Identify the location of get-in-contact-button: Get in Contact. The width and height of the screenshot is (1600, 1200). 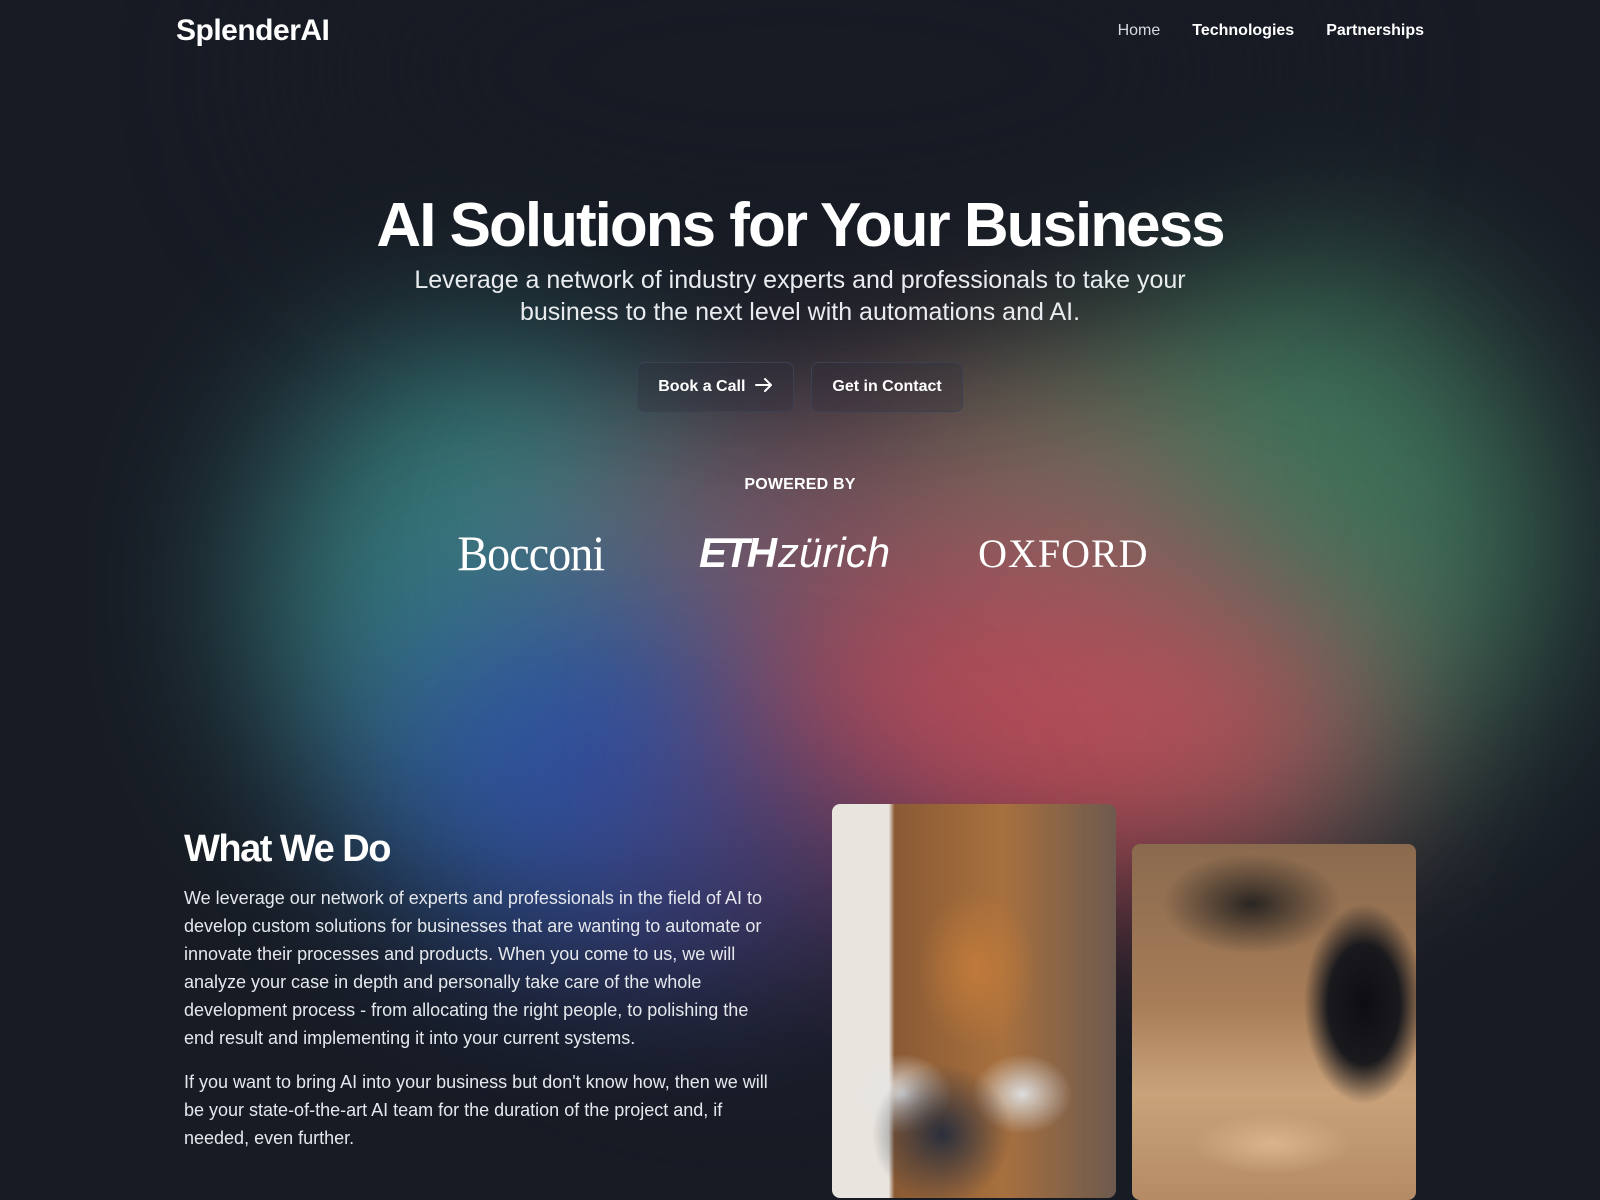
(887, 387).